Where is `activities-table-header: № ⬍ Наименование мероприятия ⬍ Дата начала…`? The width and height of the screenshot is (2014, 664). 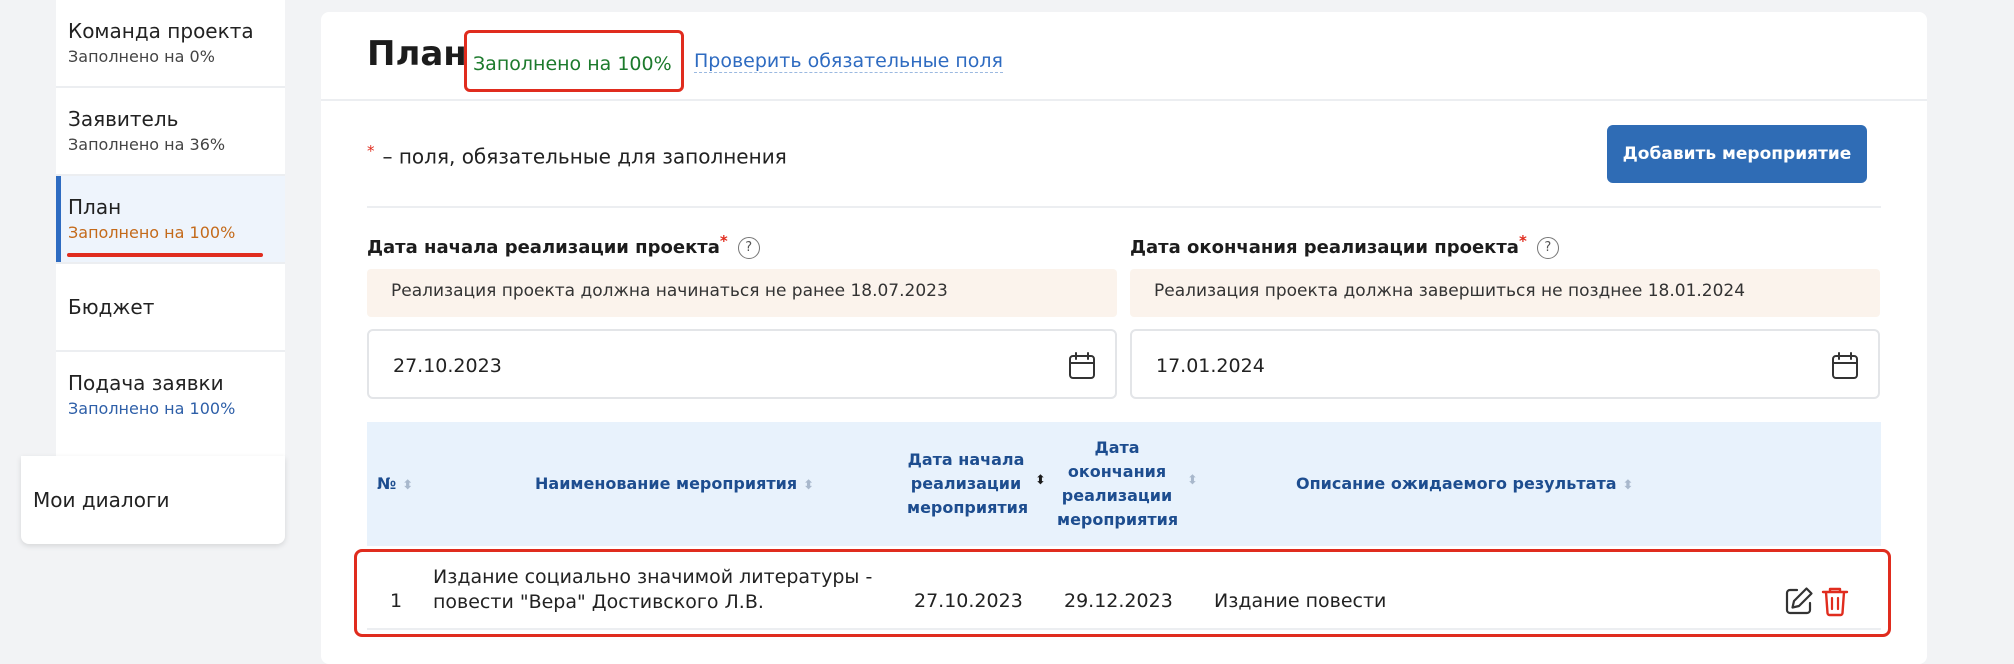 activities-table-header: № ⬍ Наименование мероприятия ⬍ Дата начала… is located at coordinates (1124, 484).